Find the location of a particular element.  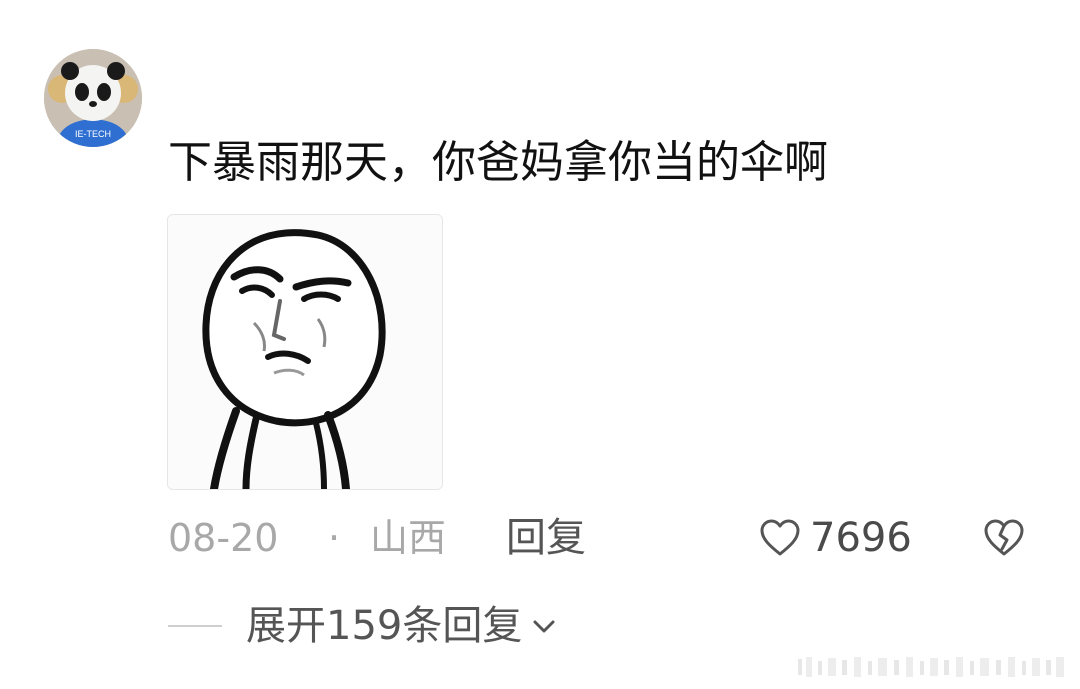

avatar: IE-TECH is located at coordinates (93, 98).